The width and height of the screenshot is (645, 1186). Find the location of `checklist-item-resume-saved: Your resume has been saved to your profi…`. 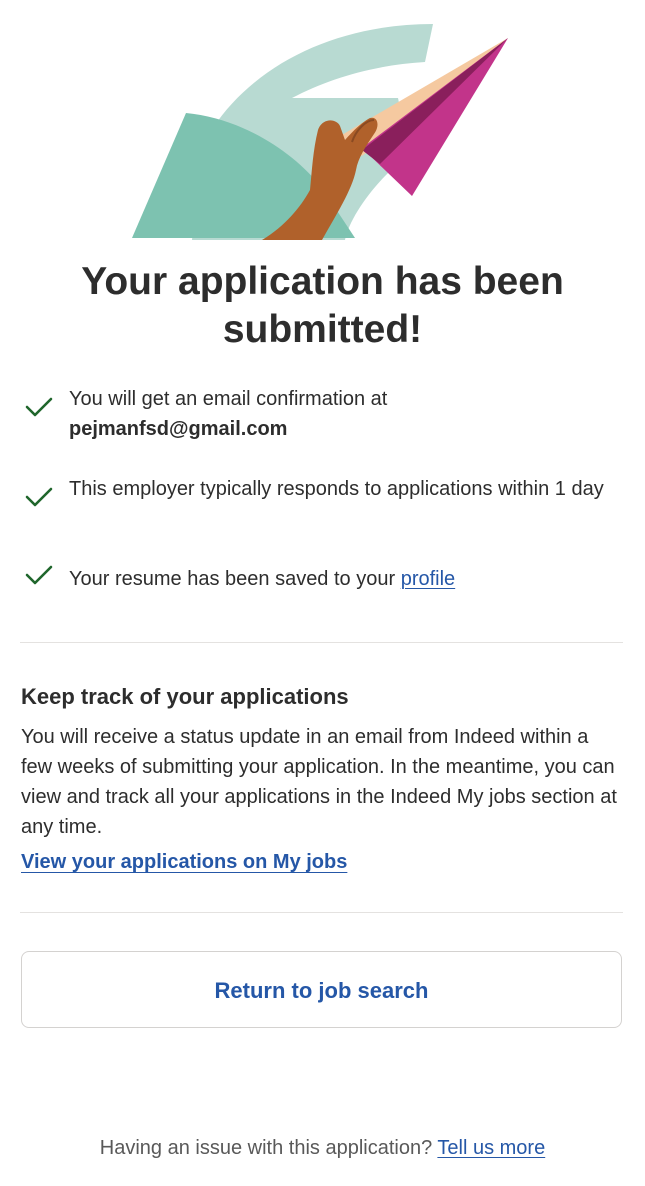

checklist-item-resume-saved: Your resume has been saved to your profi… is located at coordinates (322, 579).